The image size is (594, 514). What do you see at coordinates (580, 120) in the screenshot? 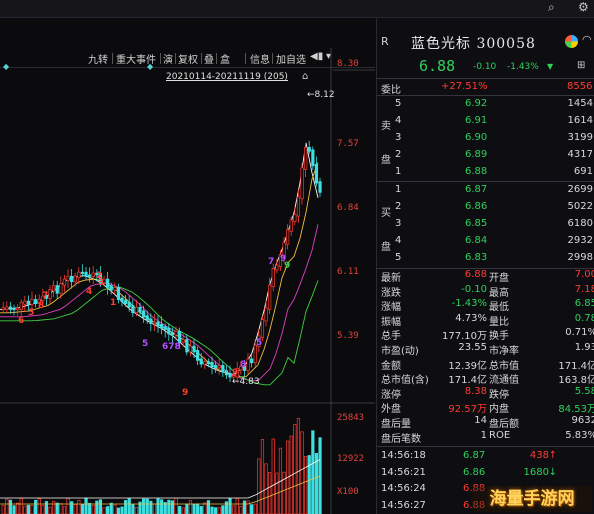
I see `order-volume: 1614` at bounding box center [580, 120].